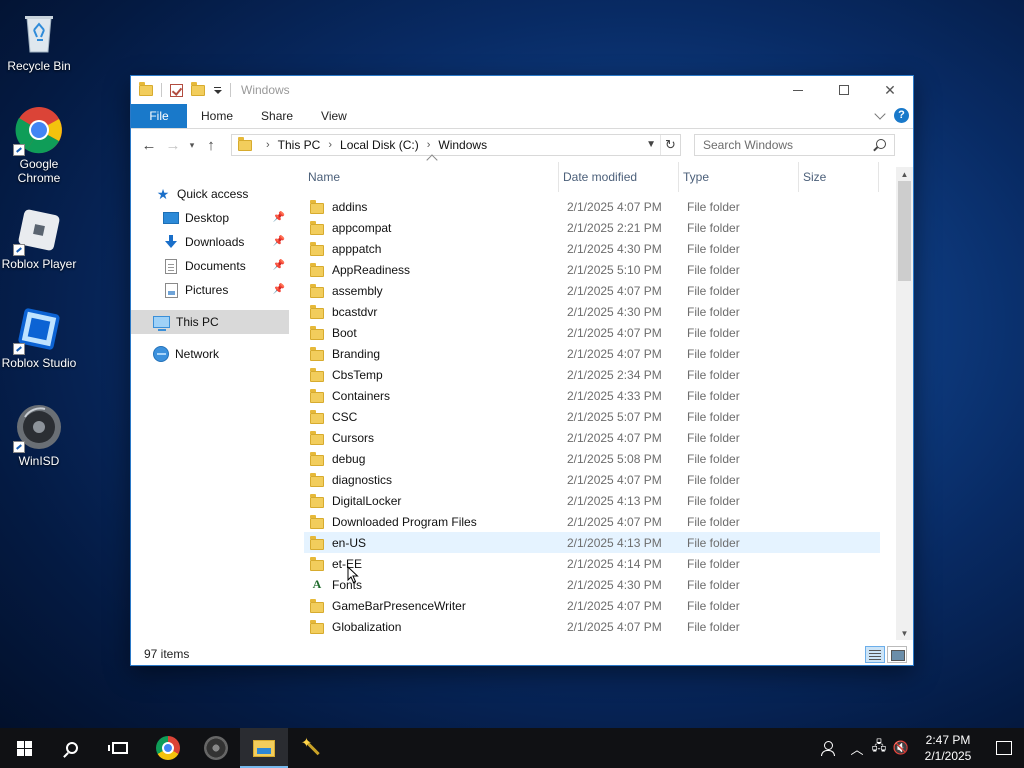  What do you see at coordinates (670, 145) in the screenshot?
I see `refresh-button: ↻` at bounding box center [670, 145].